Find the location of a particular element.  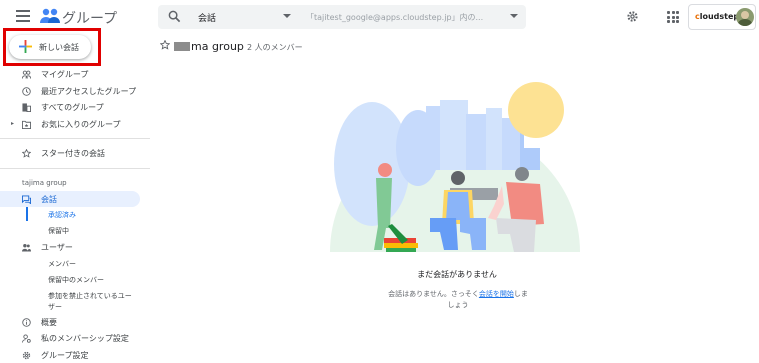

new-conversation-button: 新しい会話 is located at coordinates (50, 47).